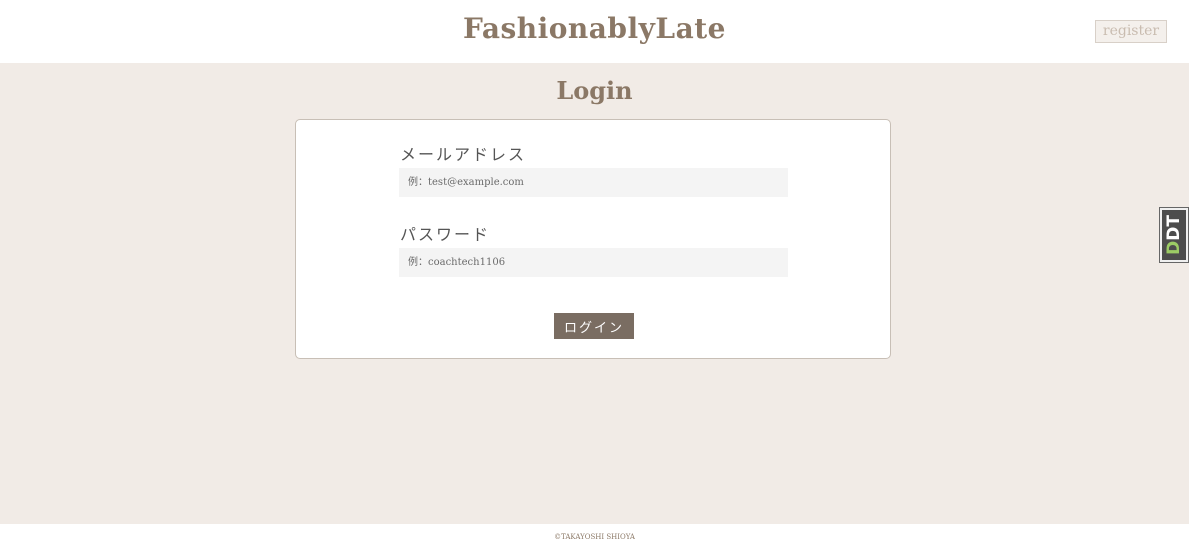 The image size is (1200, 543). What do you see at coordinates (593, 182) in the screenshot?
I see `email-field` at bounding box center [593, 182].